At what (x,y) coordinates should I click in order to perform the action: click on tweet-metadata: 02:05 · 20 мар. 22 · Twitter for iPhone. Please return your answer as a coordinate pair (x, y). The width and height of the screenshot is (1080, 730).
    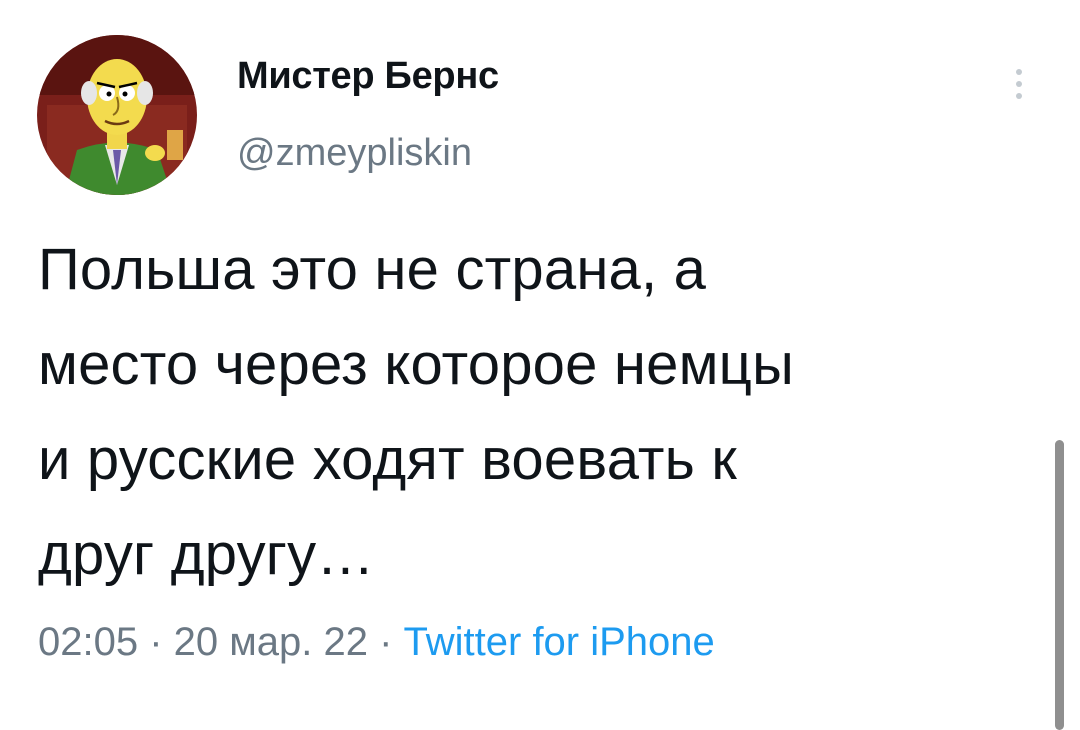
    Looking at the image, I should click on (376, 642).